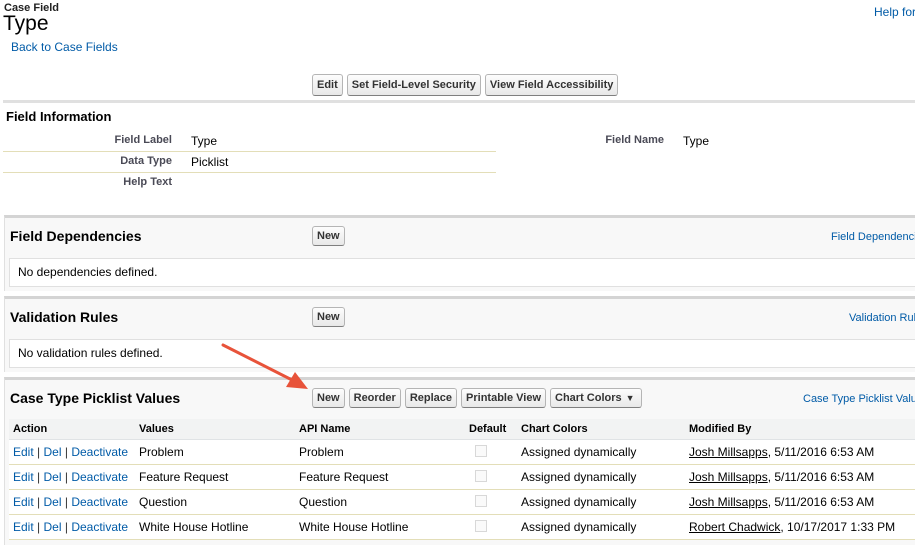 This screenshot has height=545, width=915. I want to click on api-name: White House Hotline, so click(380, 527).